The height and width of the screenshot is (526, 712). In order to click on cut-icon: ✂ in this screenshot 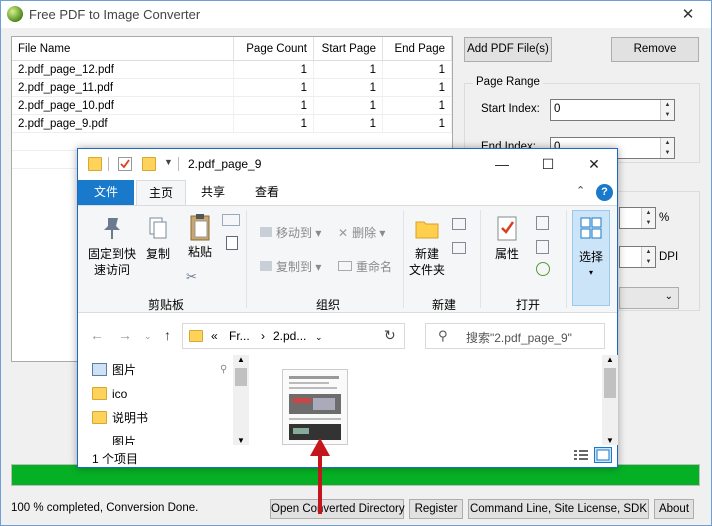, I will do `click(191, 277)`.